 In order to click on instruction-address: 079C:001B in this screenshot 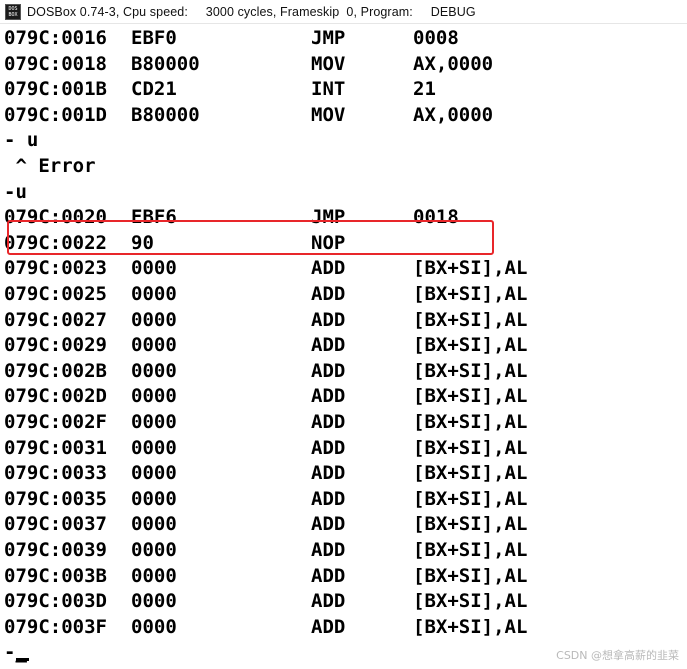, I will do `click(55, 89)`.